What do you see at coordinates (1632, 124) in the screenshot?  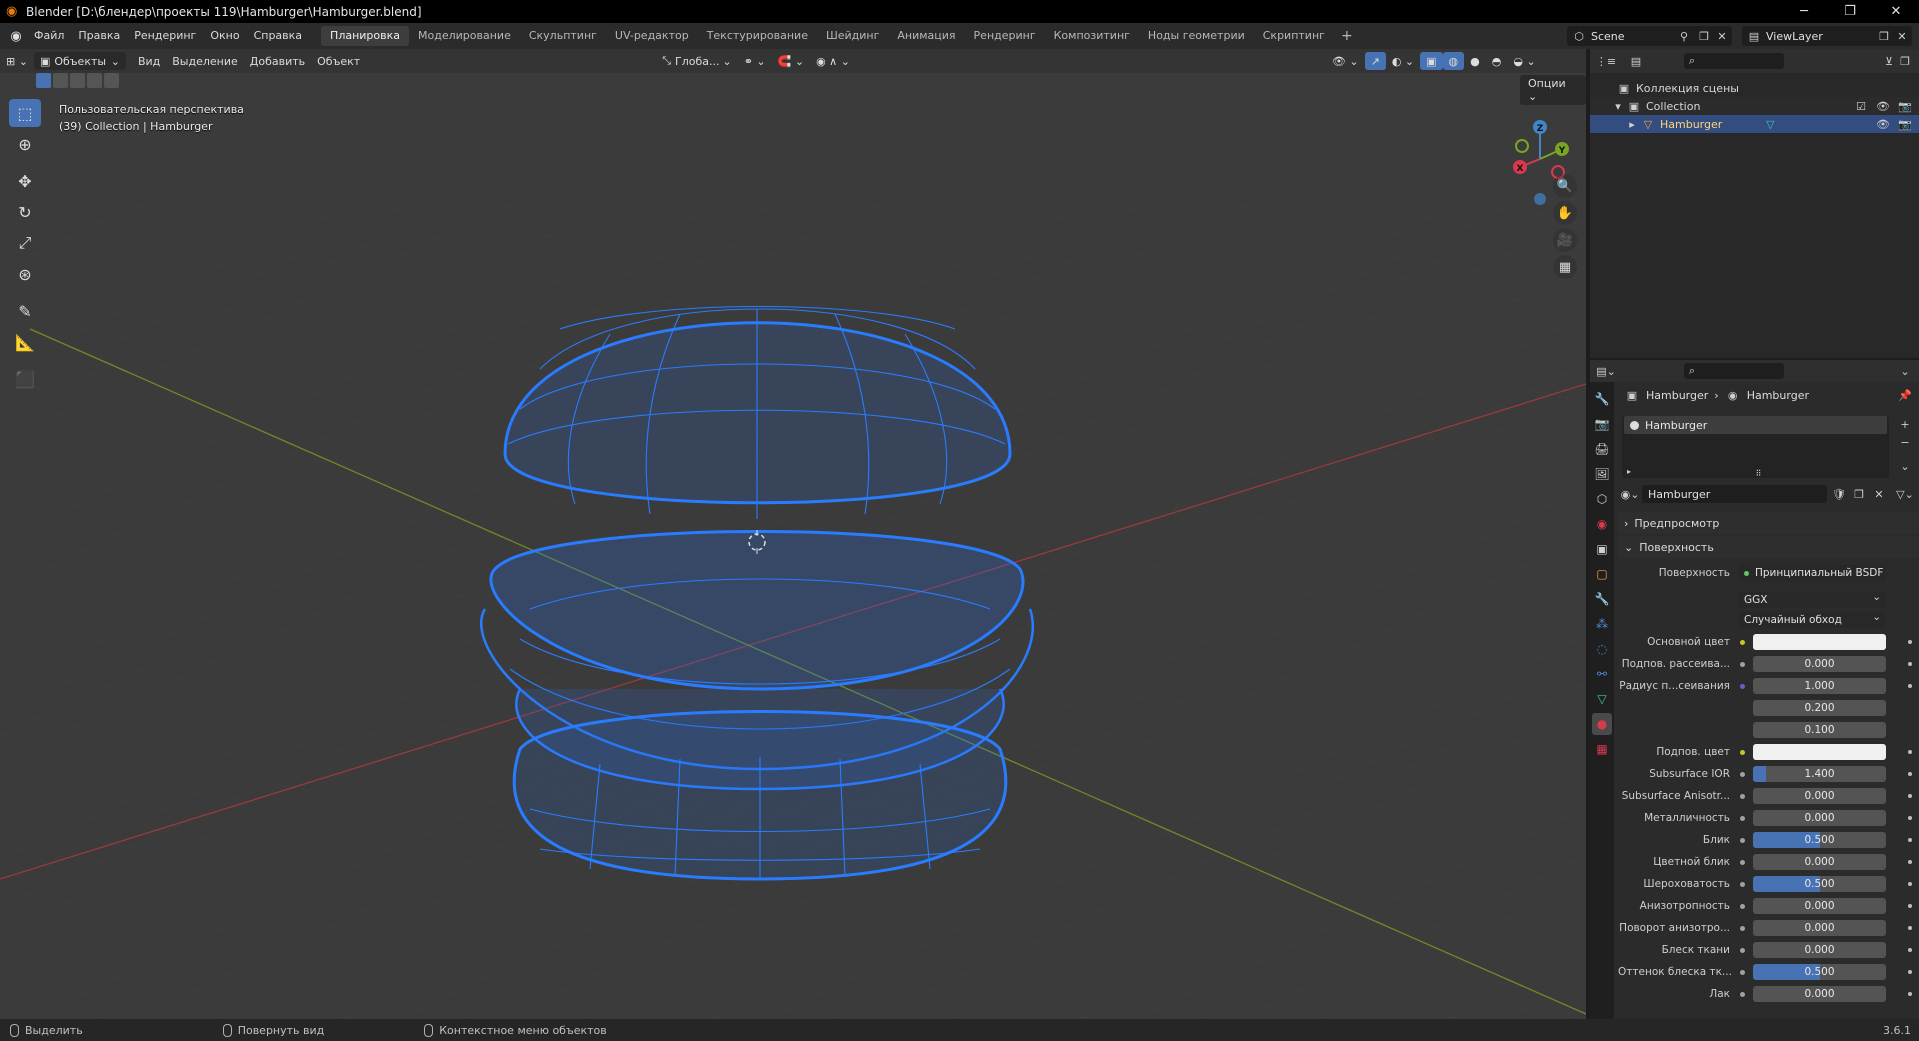 I see `chevron-right-icon: ▸` at bounding box center [1632, 124].